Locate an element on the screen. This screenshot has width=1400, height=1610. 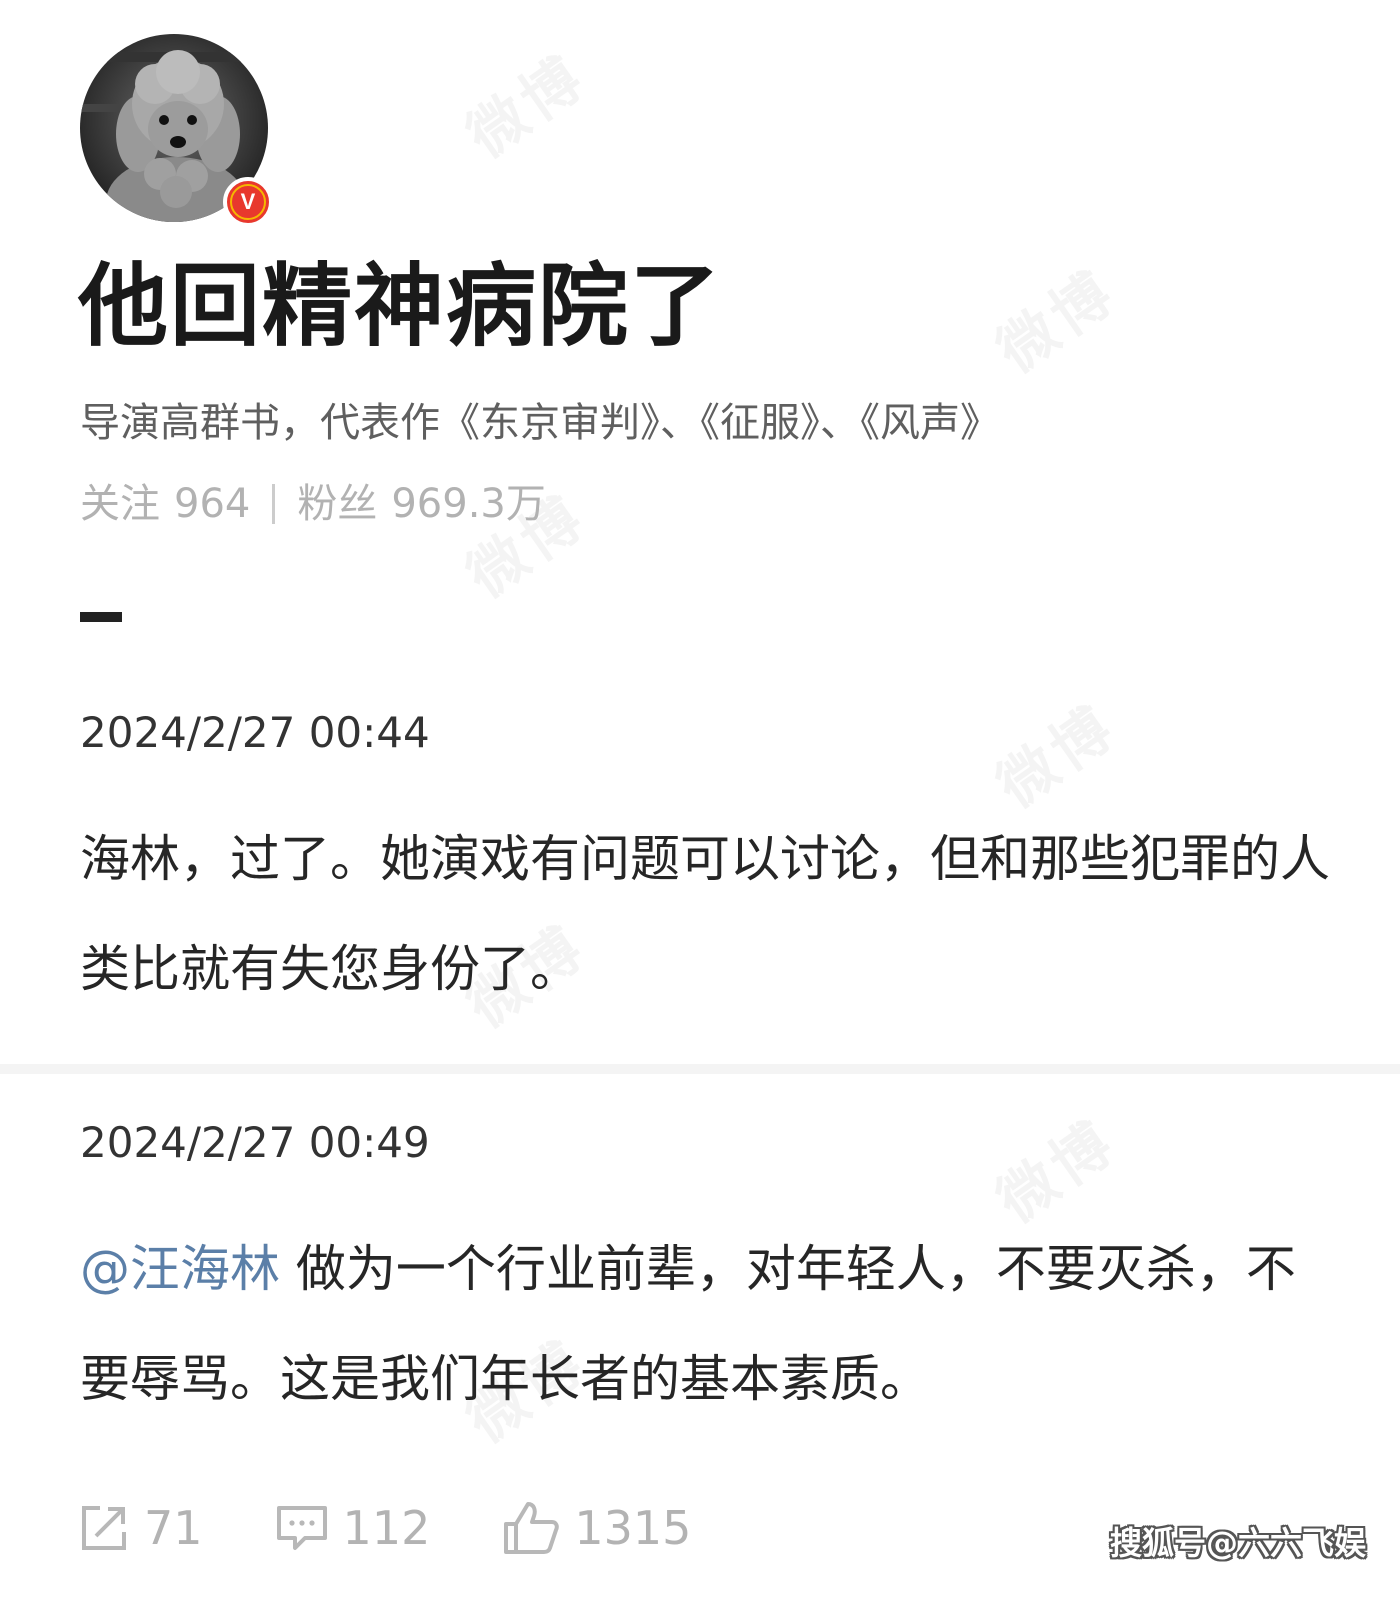
profile-name: 他回精神病院了 is located at coordinates (400, 307).